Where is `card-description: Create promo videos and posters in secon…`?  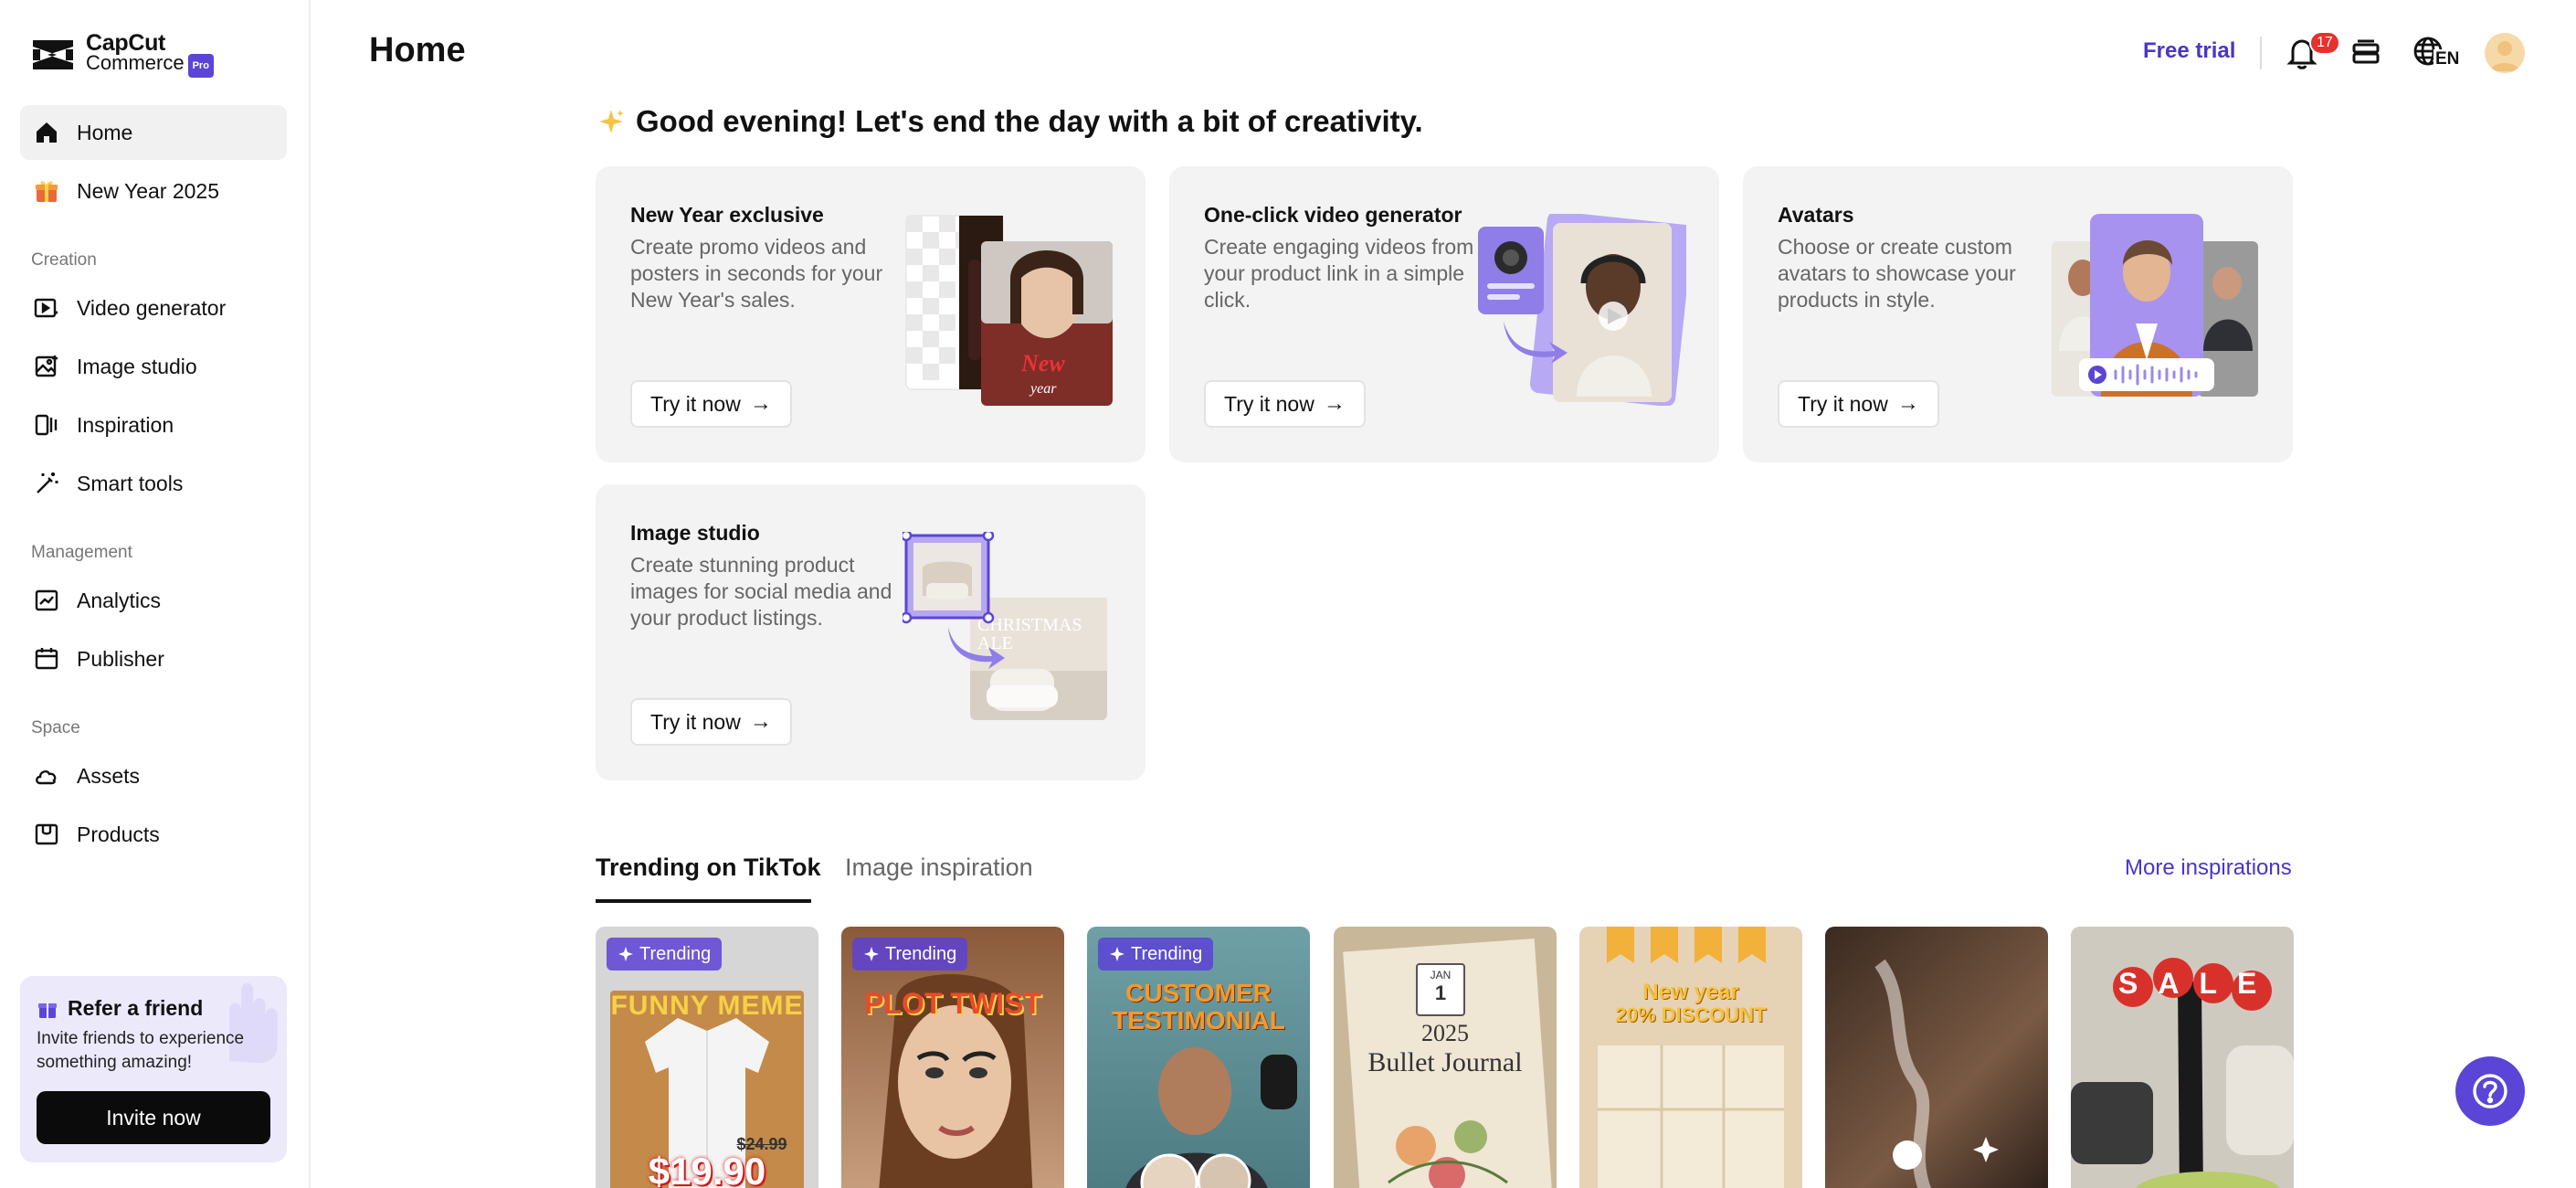
card-description: Create promo videos and posters in secon… is located at coordinates (756, 273).